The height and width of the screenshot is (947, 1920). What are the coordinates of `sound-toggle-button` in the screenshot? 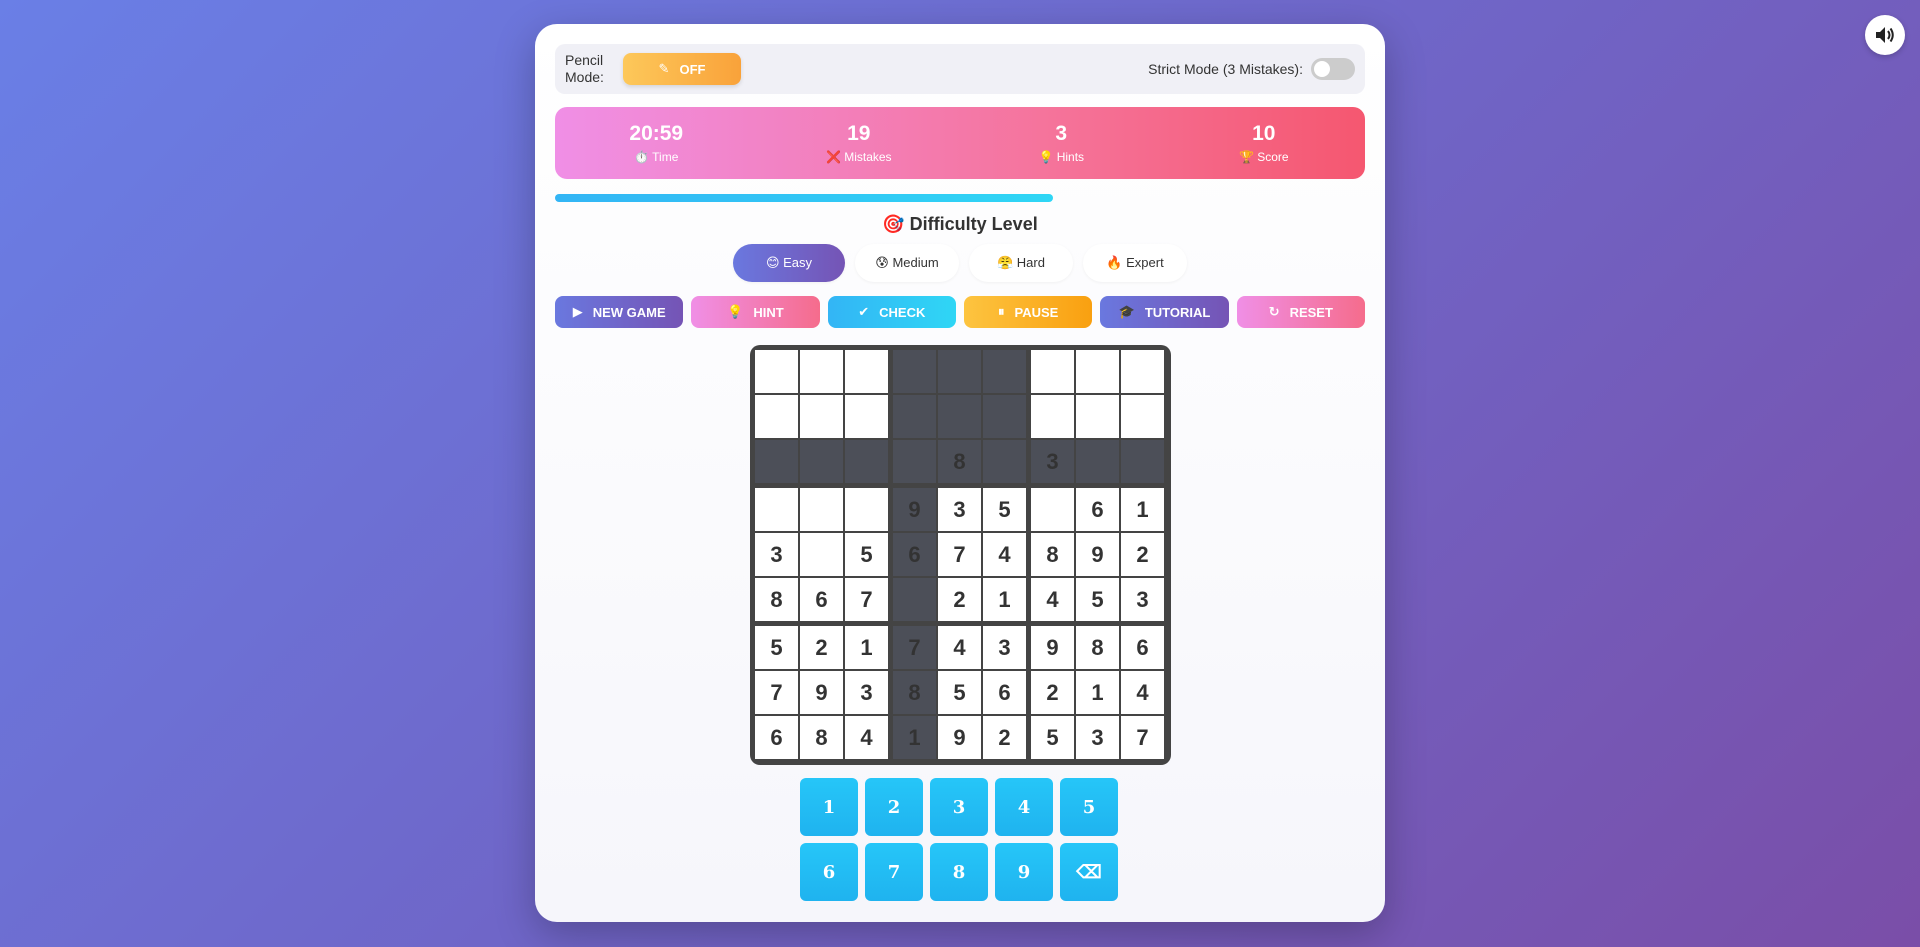 It's located at (1885, 35).